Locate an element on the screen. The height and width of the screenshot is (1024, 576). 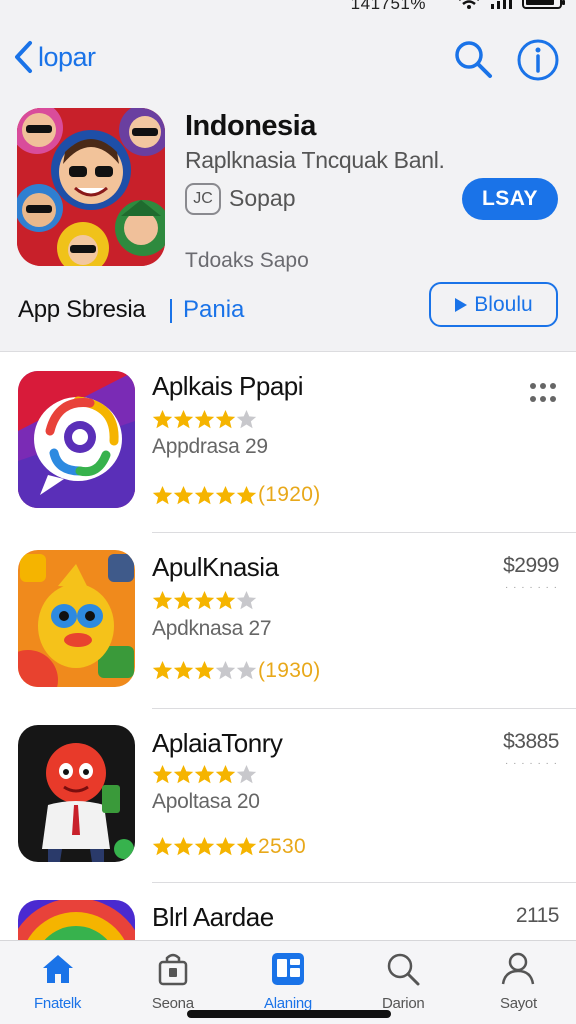
category-divider is located at coordinates (171, 311).